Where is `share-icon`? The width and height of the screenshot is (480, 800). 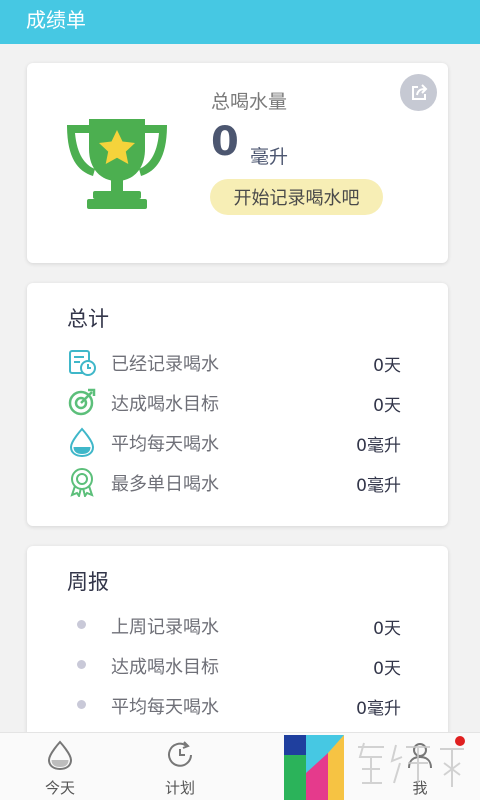
share-icon is located at coordinates (419, 91).